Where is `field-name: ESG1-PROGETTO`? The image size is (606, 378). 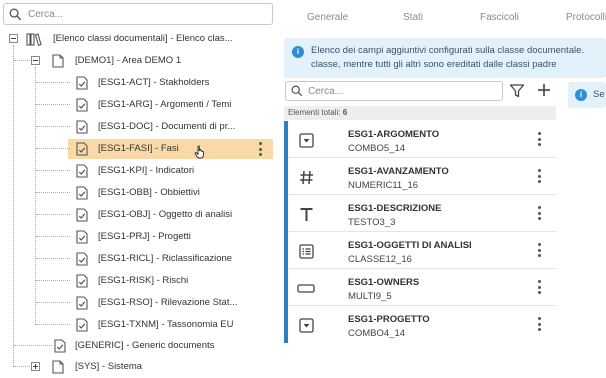 field-name: ESG1-PROGETTO is located at coordinates (389, 319).